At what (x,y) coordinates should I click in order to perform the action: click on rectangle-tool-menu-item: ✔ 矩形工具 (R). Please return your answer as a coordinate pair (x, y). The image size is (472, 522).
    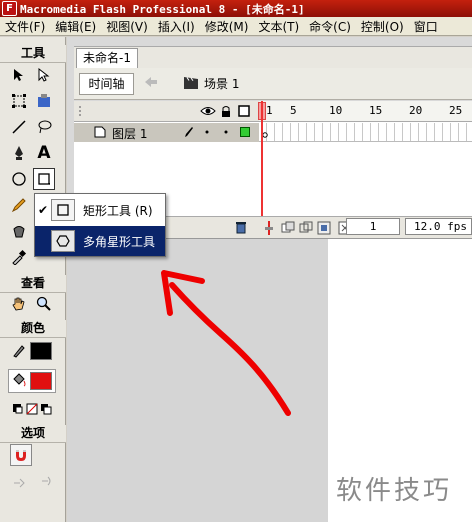
    Looking at the image, I should click on (100, 210).